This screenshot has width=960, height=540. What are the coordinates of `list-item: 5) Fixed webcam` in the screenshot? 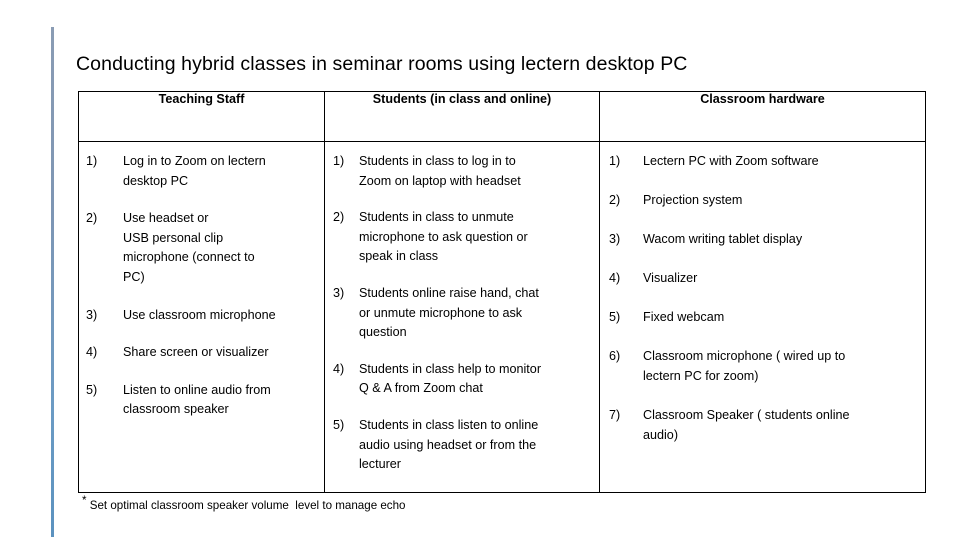 It's located at (762, 318).